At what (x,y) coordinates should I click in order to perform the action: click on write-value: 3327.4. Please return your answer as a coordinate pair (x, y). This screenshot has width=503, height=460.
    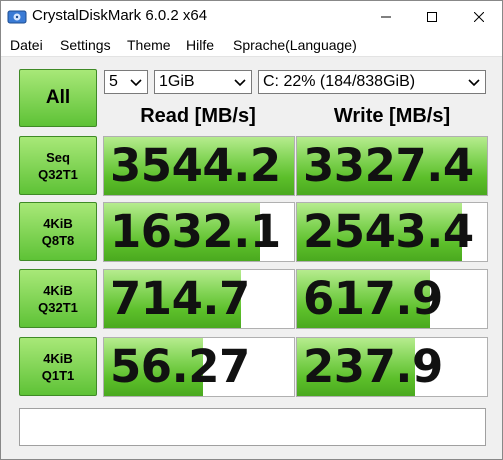
    Looking at the image, I should click on (388, 165).